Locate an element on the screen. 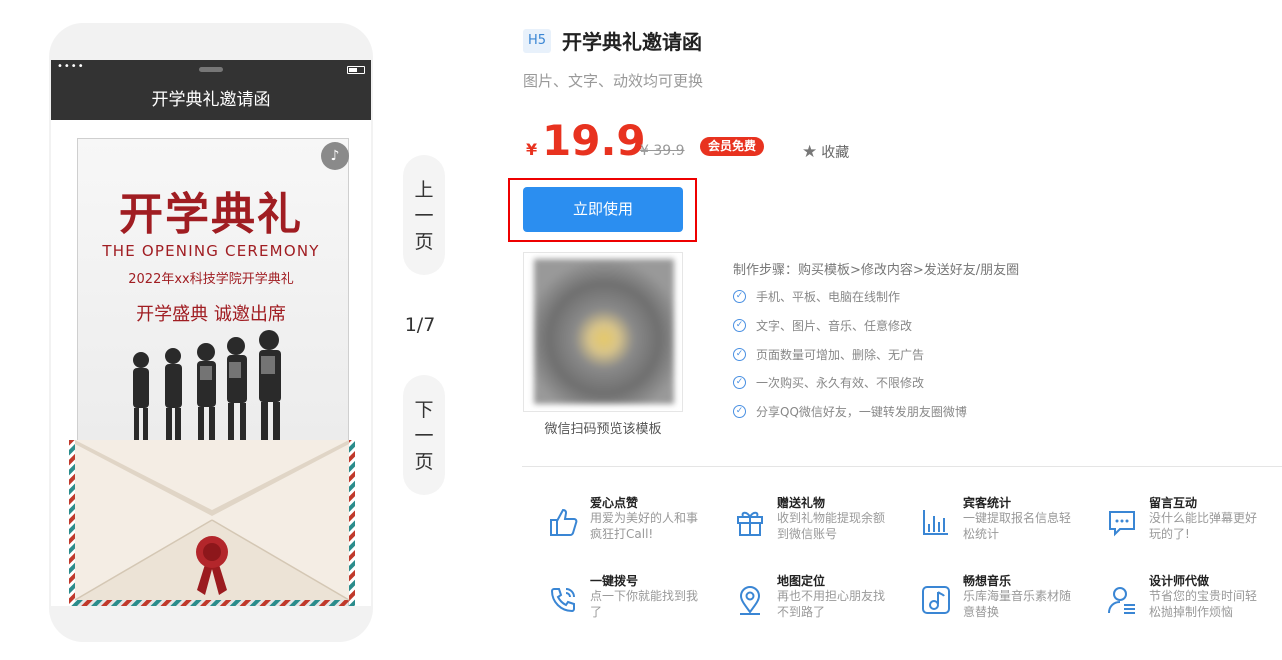 The height and width of the screenshot is (660, 1282). feature-desc: 节省您的宝贵时间轻松抛掉制作烦恼 is located at coordinates (1203, 604).